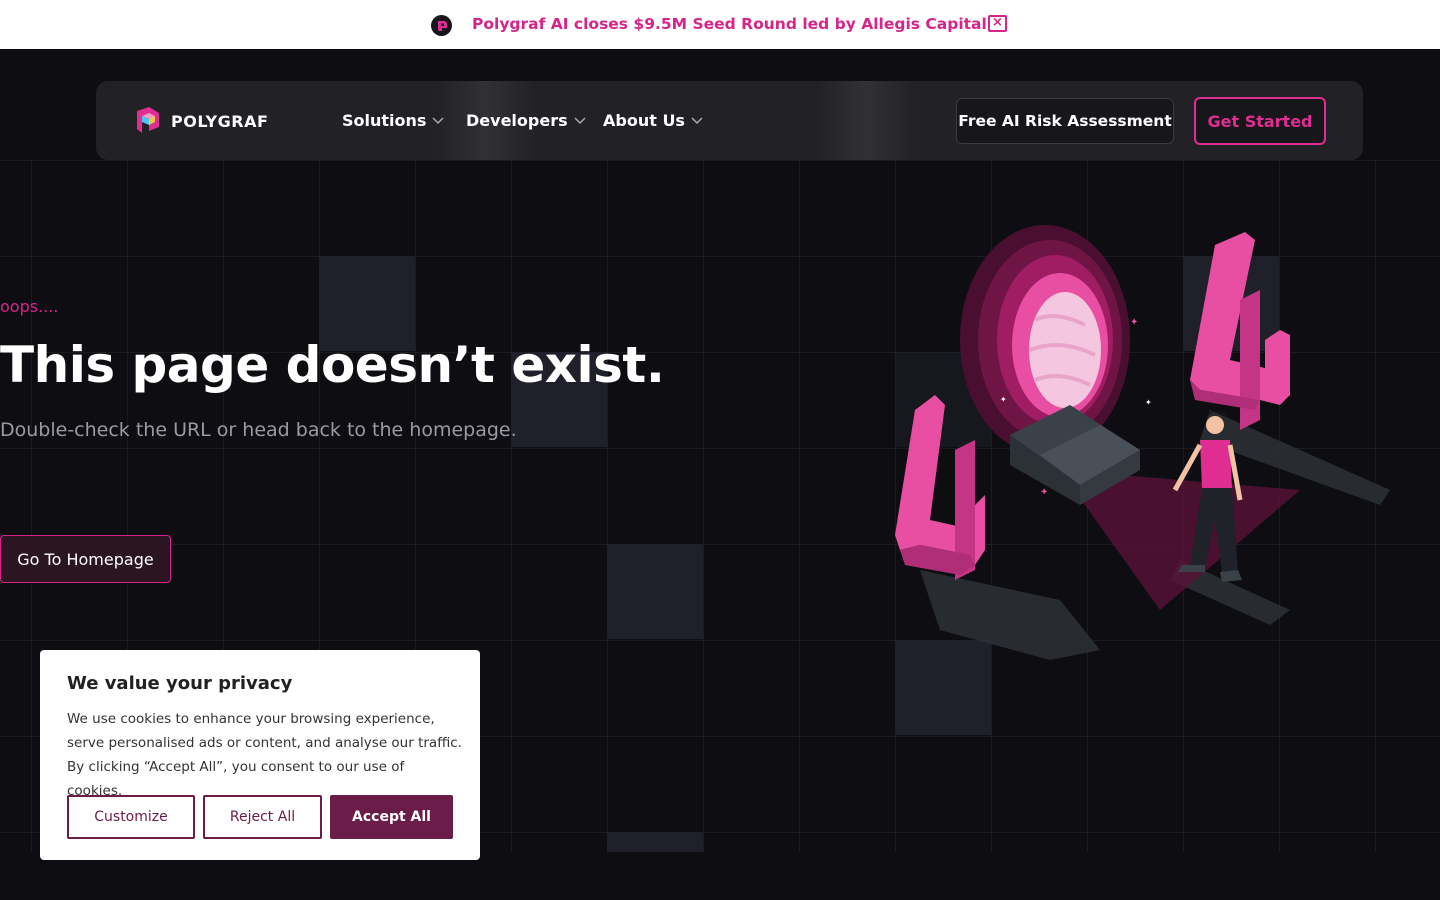  What do you see at coordinates (332, 365) in the screenshot?
I see `page-title: This page doesn’t exist.` at bounding box center [332, 365].